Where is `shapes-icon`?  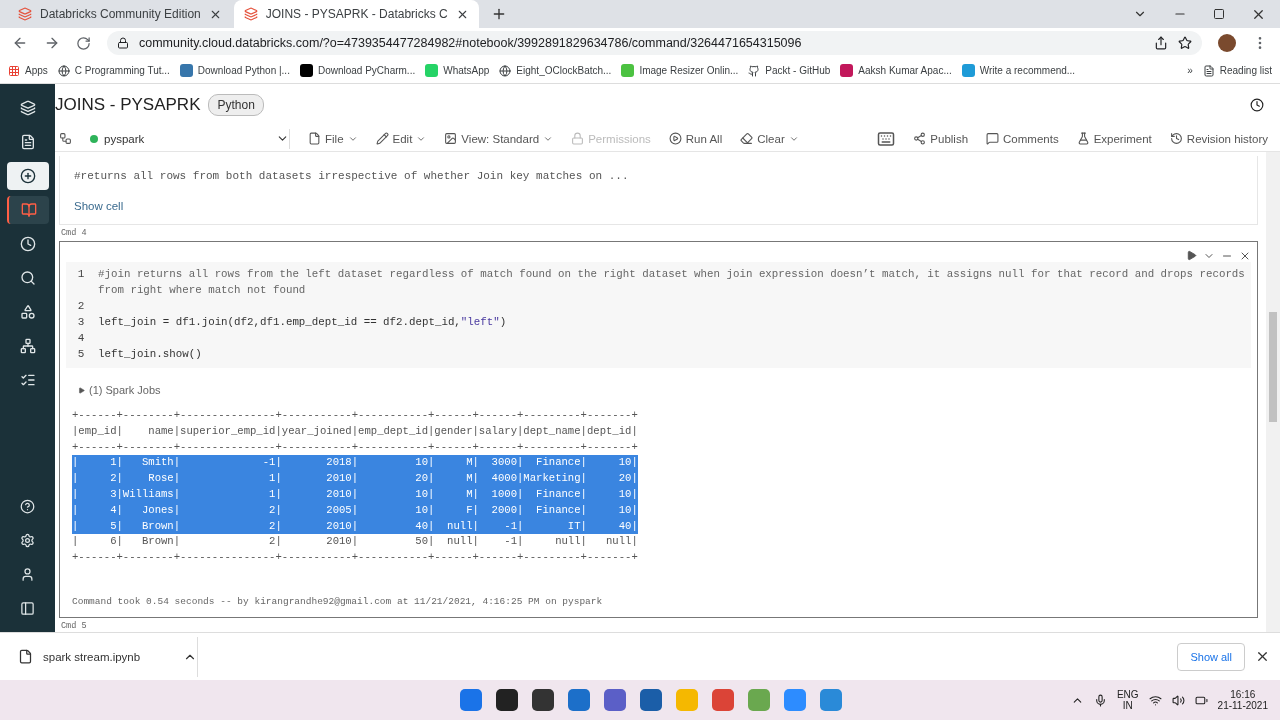
shapes-icon is located at coordinates (27, 312).